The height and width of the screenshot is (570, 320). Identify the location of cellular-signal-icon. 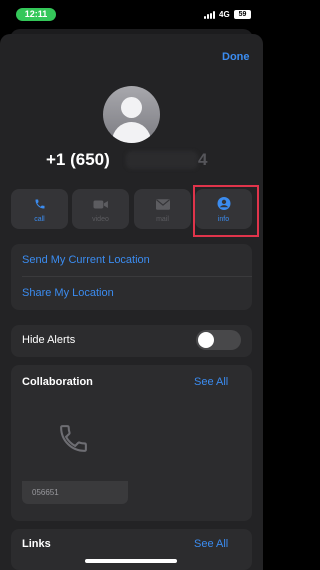
(210, 15).